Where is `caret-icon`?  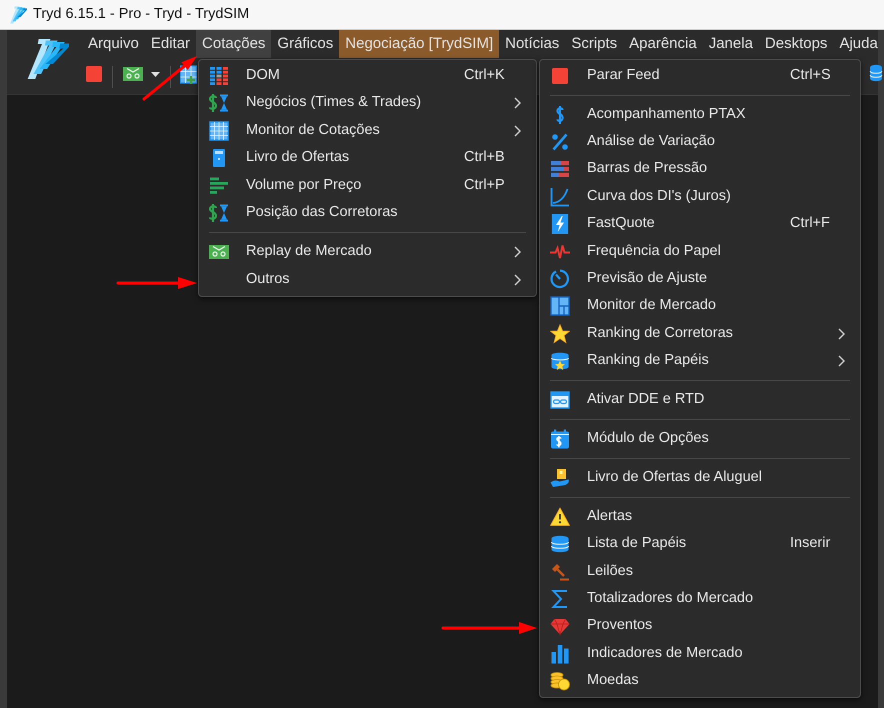
caret-icon is located at coordinates (155, 74).